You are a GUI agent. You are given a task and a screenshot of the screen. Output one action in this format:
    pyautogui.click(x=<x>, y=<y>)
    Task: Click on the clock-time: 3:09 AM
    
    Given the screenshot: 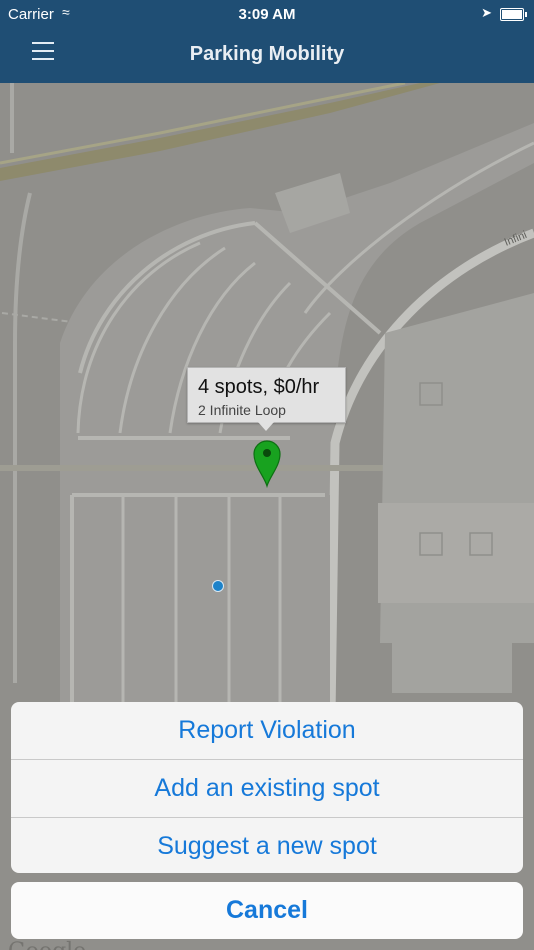 What is the action you would take?
    pyautogui.click(x=267, y=14)
    